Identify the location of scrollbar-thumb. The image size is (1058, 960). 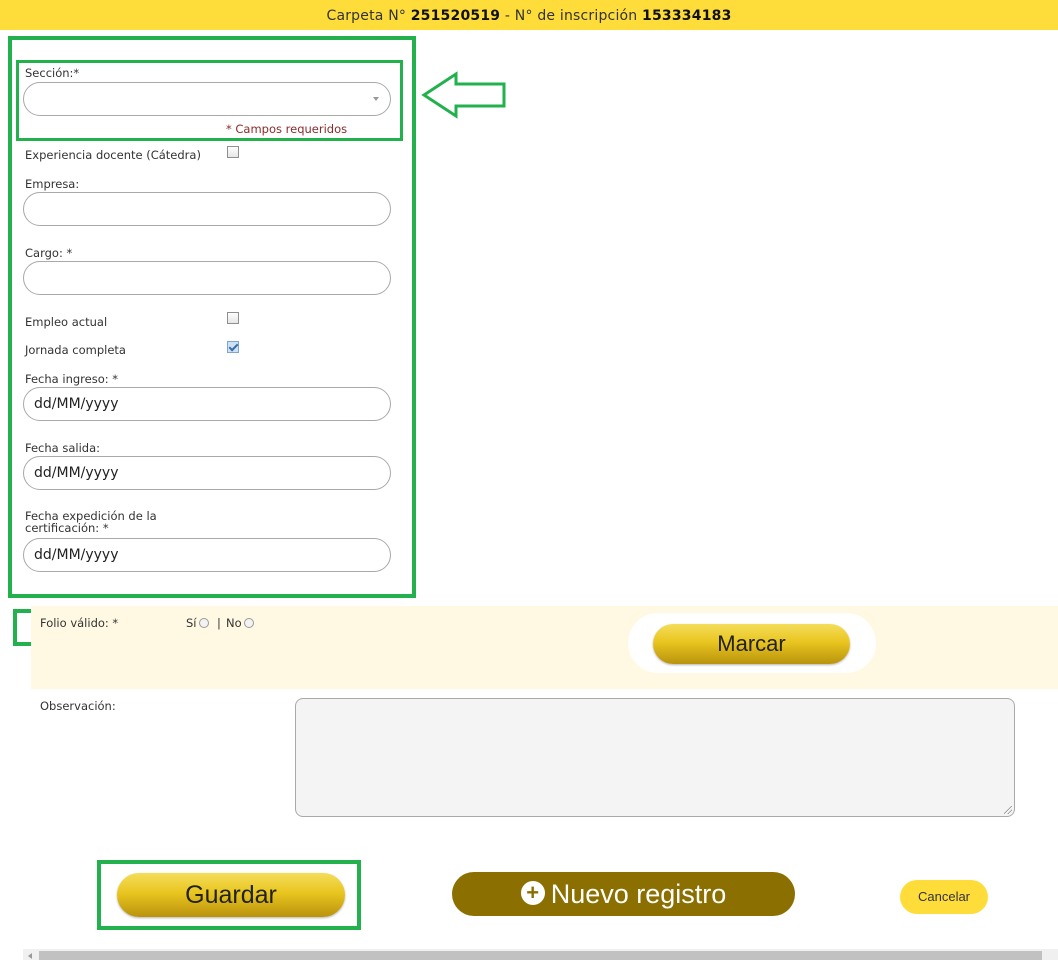
(540, 955).